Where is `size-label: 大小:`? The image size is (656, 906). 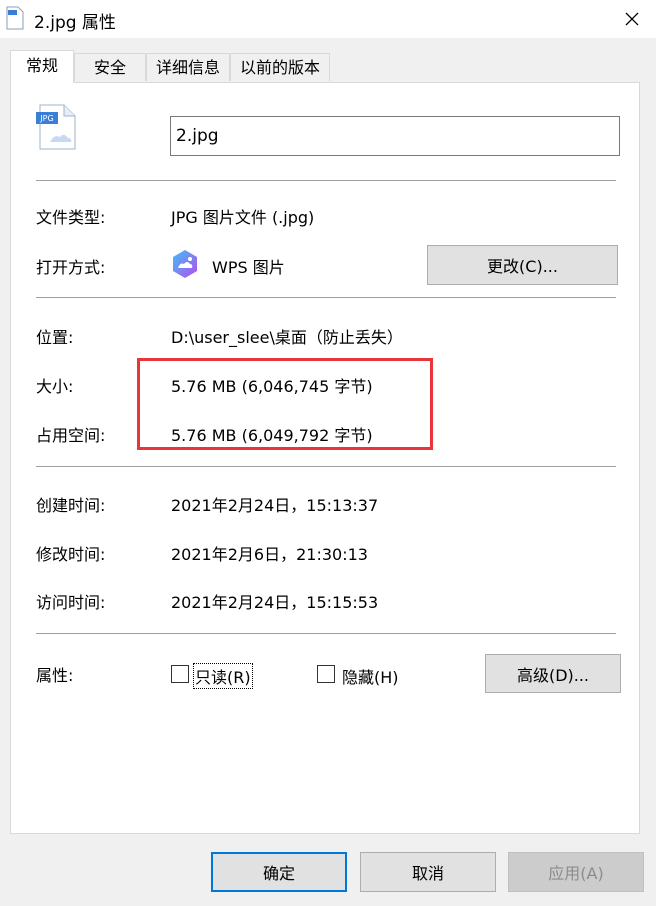 size-label: 大小: is located at coordinates (55, 386).